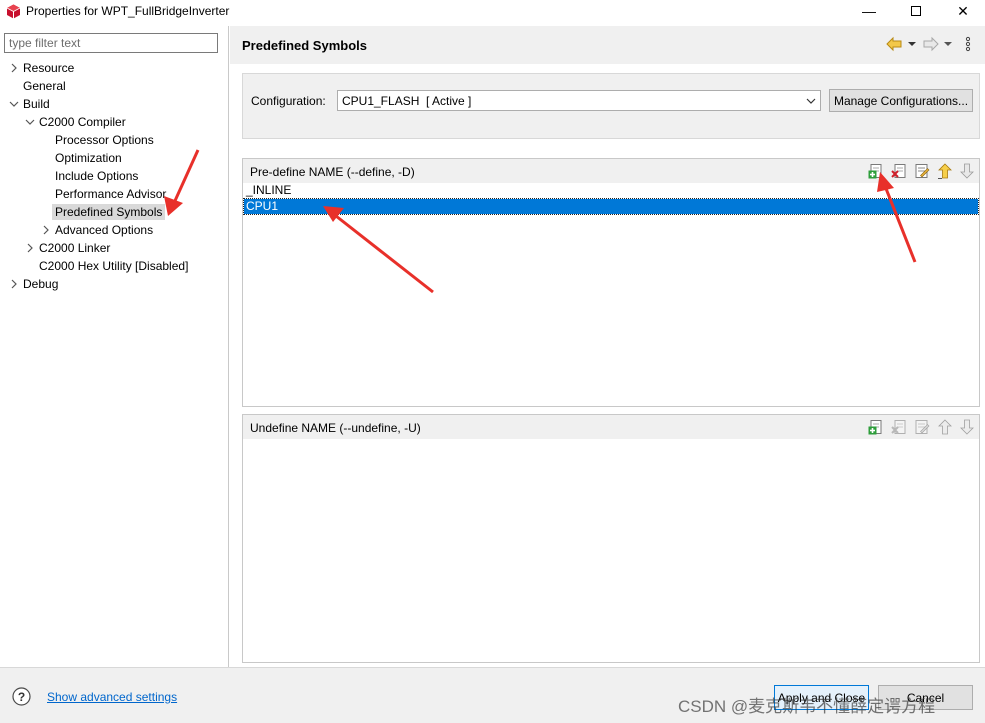 The image size is (985, 723). I want to click on sidebar-item: Resource, so click(43, 68).